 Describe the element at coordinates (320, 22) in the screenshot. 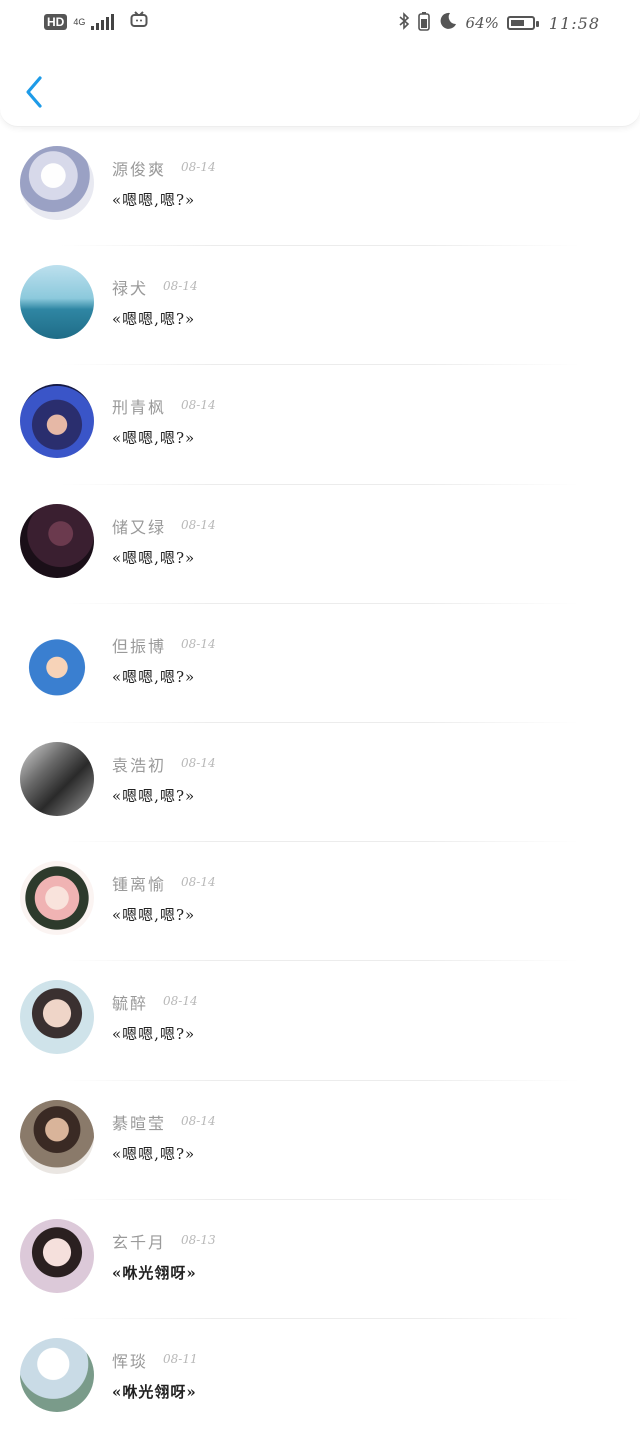

I see `status-bar: HD 4G 64% 11:58` at that location.